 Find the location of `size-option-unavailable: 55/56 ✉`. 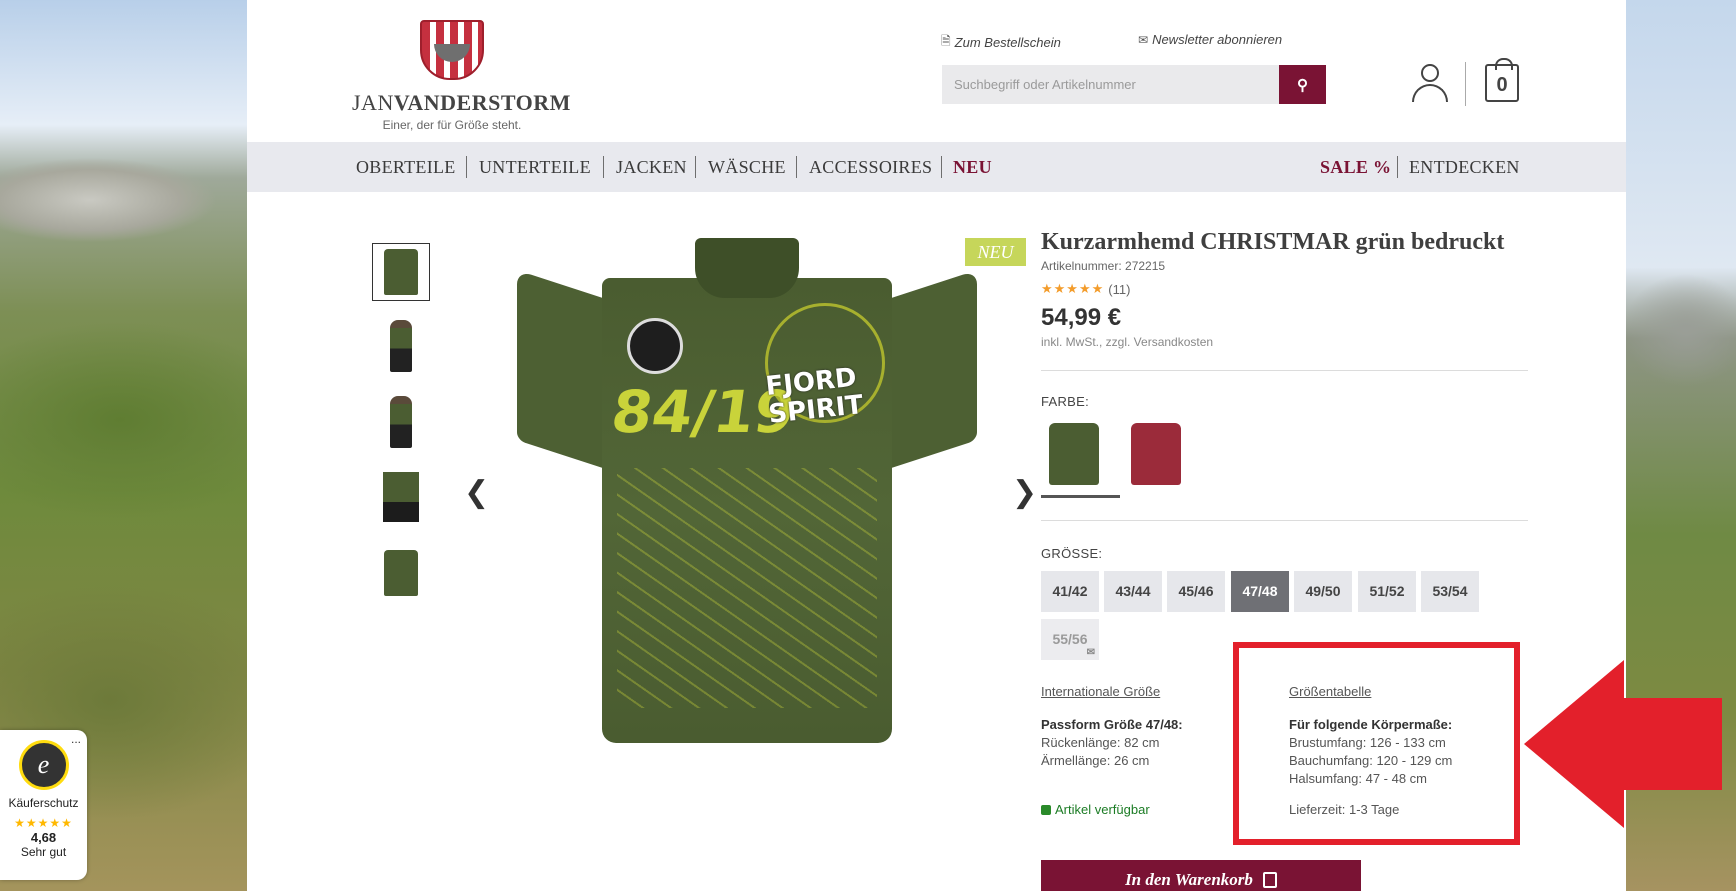

size-option-unavailable: 55/56 ✉ is located at coordinates (1070, 639).